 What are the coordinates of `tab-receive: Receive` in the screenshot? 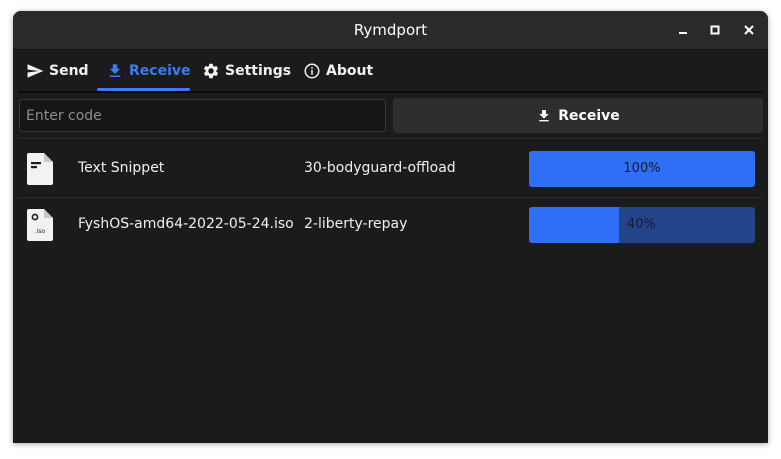 It's located at (148, 70).